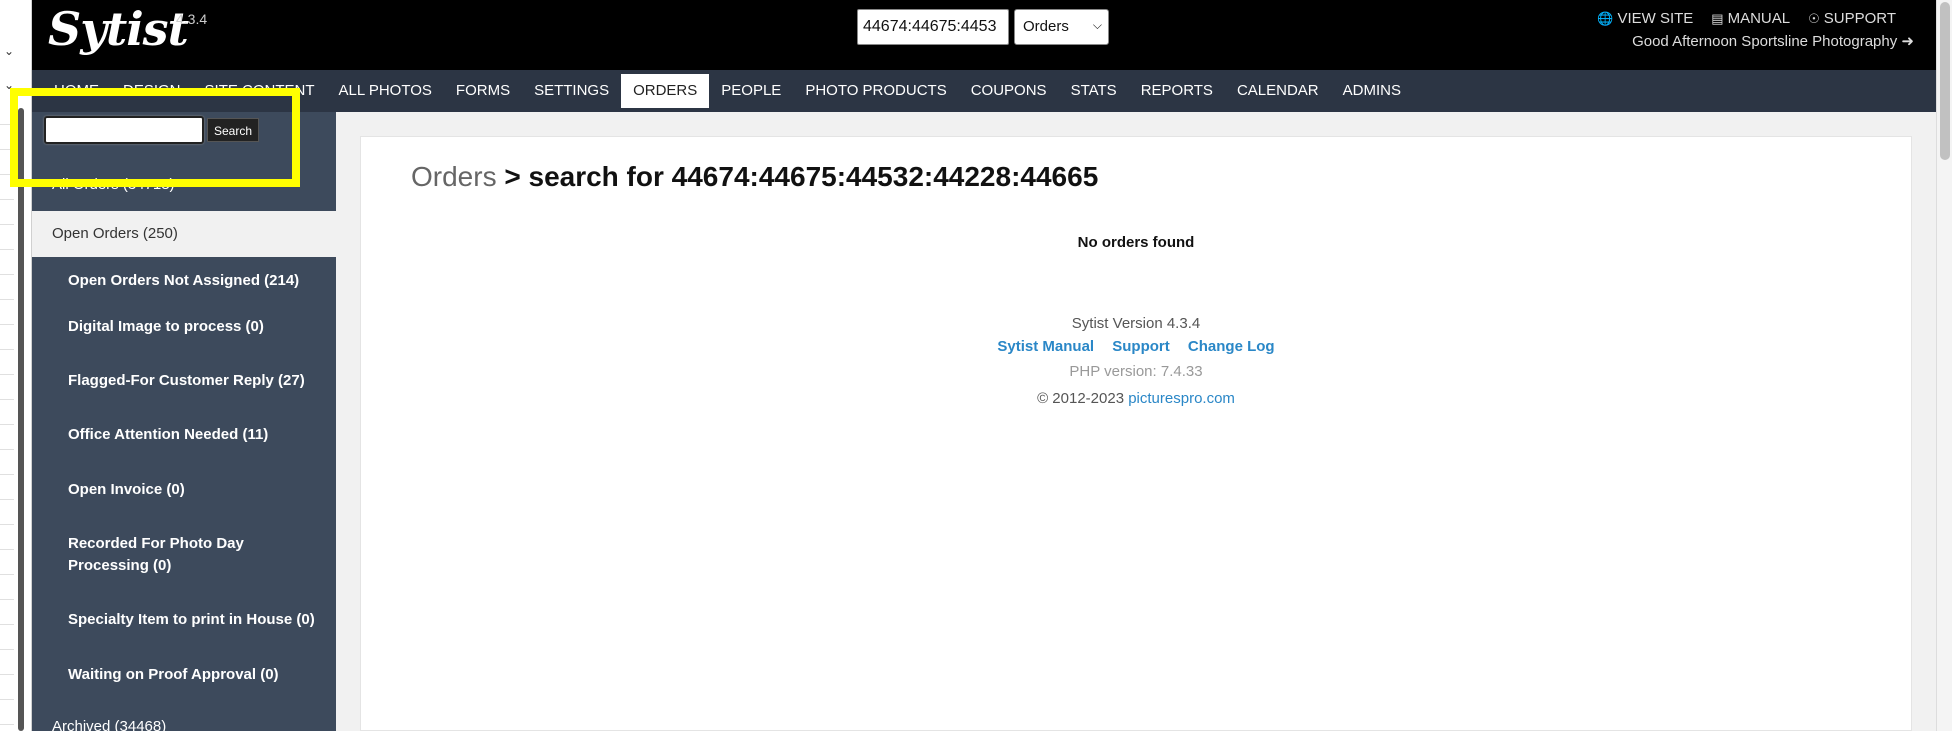 This screenshot has height=731, width=1952. I want to click on book-icon: ▤, so click(1717, 18).